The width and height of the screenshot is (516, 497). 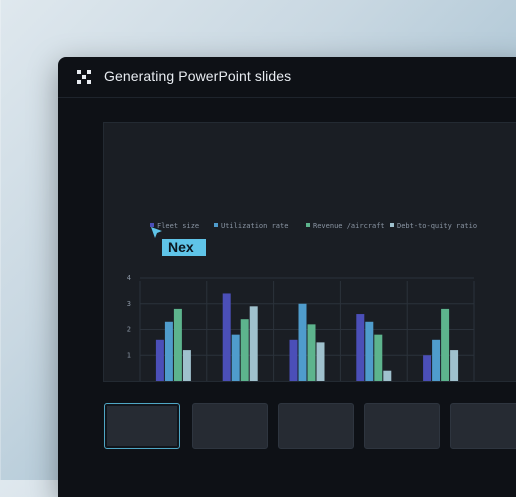 What do you see at coordinates (129, 330) in the screenshot?
I see `y-tick-label: 2` at bounding box center [129, 330].